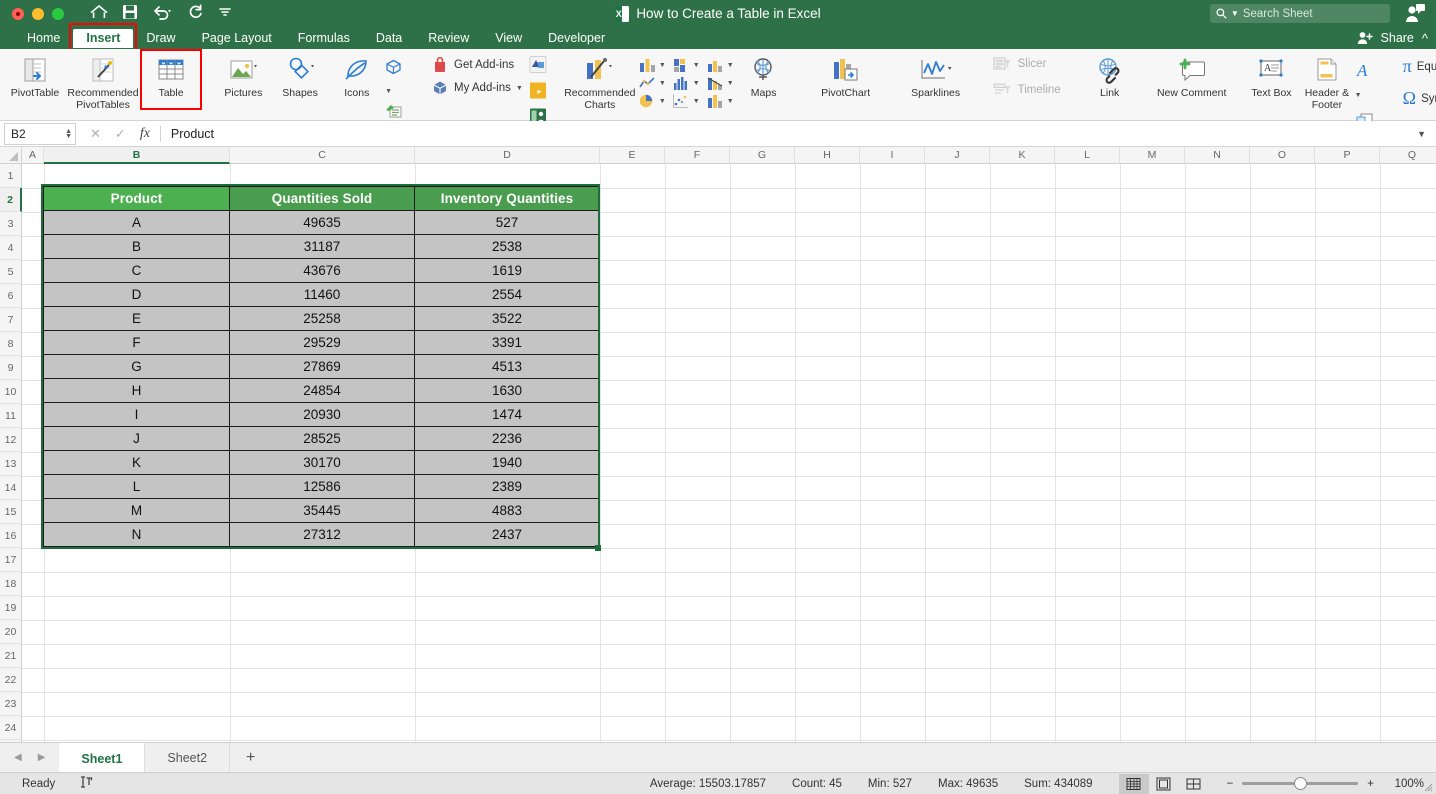 Image resolution: width=1436 pixels, height=794 pixels. Describe the element at coordinates (322, 246) in the screenshot. I see `table-cell: 31187` at that location.